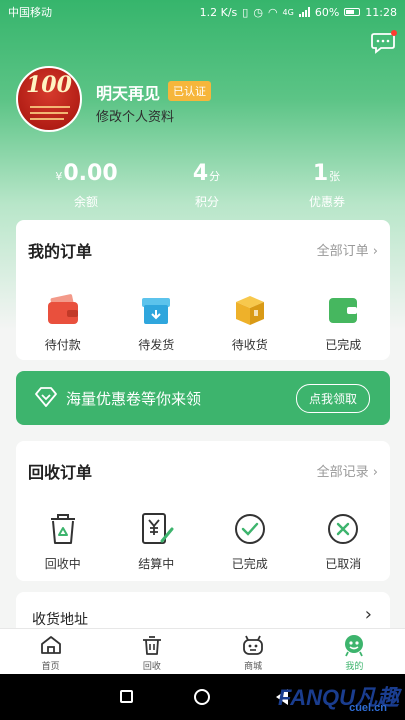 The image size is (405, 720). Describe the element at coordinates (158, 528) in the screenshot. I see `yen-edit-icon` at that location.